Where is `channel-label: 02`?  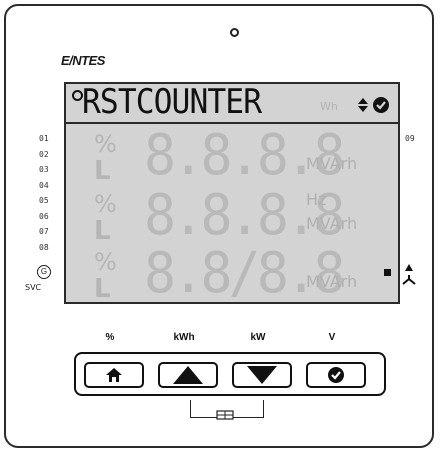
channel-label: 02 is located at coordinates (44, 154).